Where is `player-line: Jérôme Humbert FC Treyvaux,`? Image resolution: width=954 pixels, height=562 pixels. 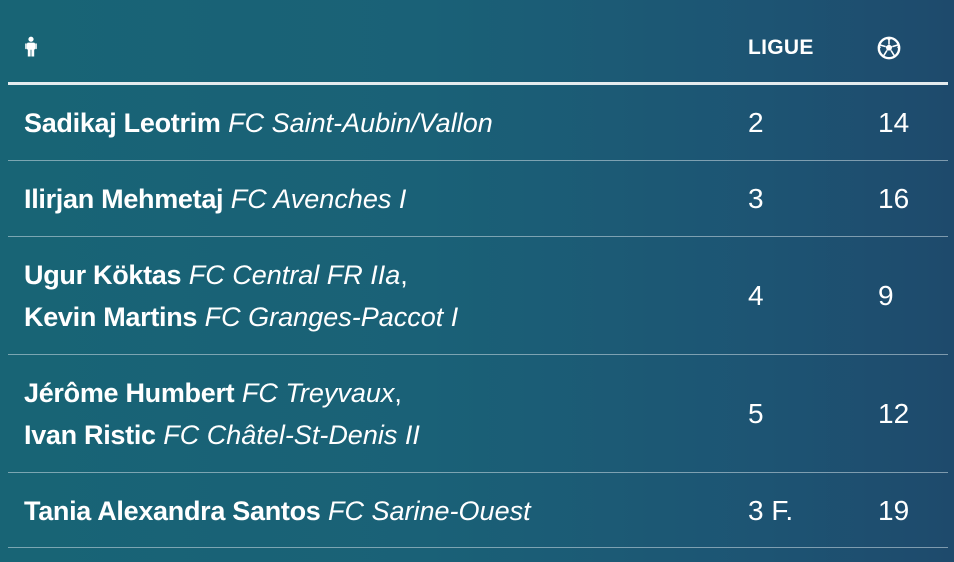
player-line: Jérôme Humbert FC Treyvaux, is located at coordinates (222, 393).